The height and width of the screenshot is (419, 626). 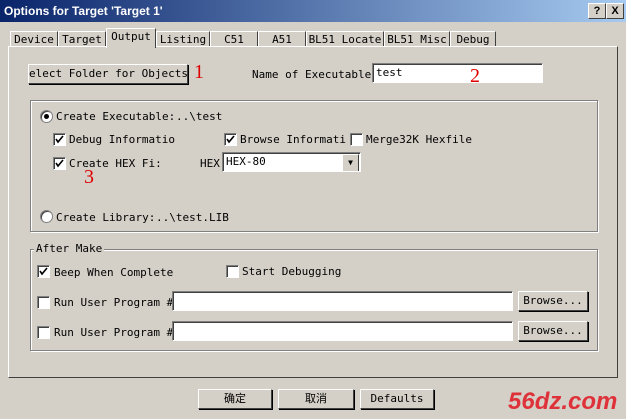 I want to click on tab-output: Output, so click(x=131, y=38).